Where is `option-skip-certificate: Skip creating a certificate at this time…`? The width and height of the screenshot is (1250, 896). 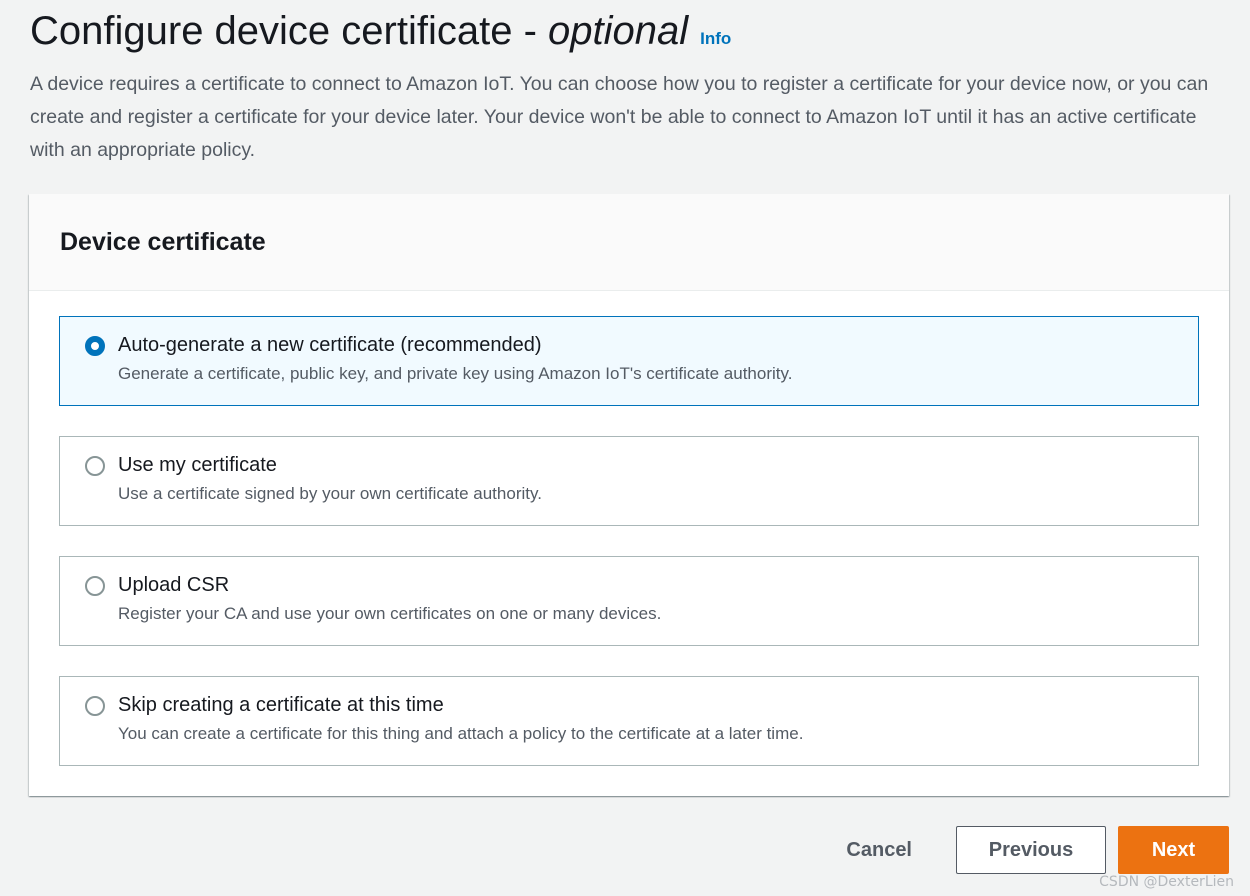
option-skip-certificate: Skip creating a certificate at this time… is located at coordinates (629, 721).